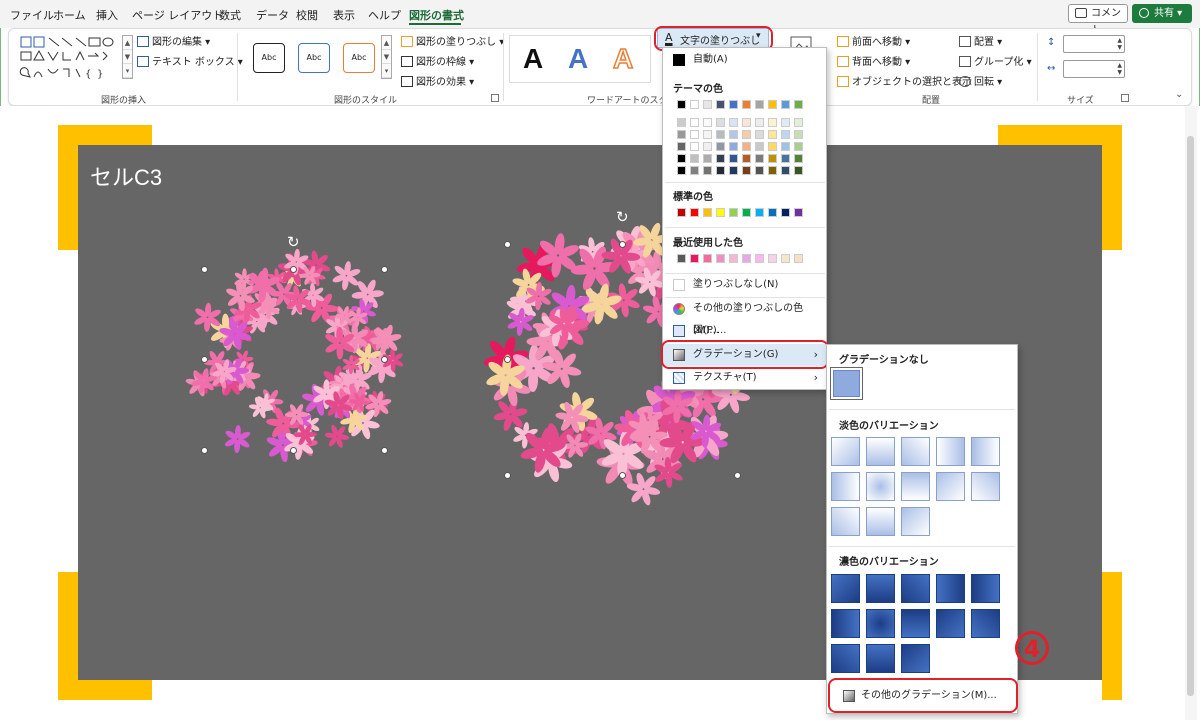 This screenshot has width=1200, height=720. I want to click on automatic-color-item: 自動(A), so click(744, 60).